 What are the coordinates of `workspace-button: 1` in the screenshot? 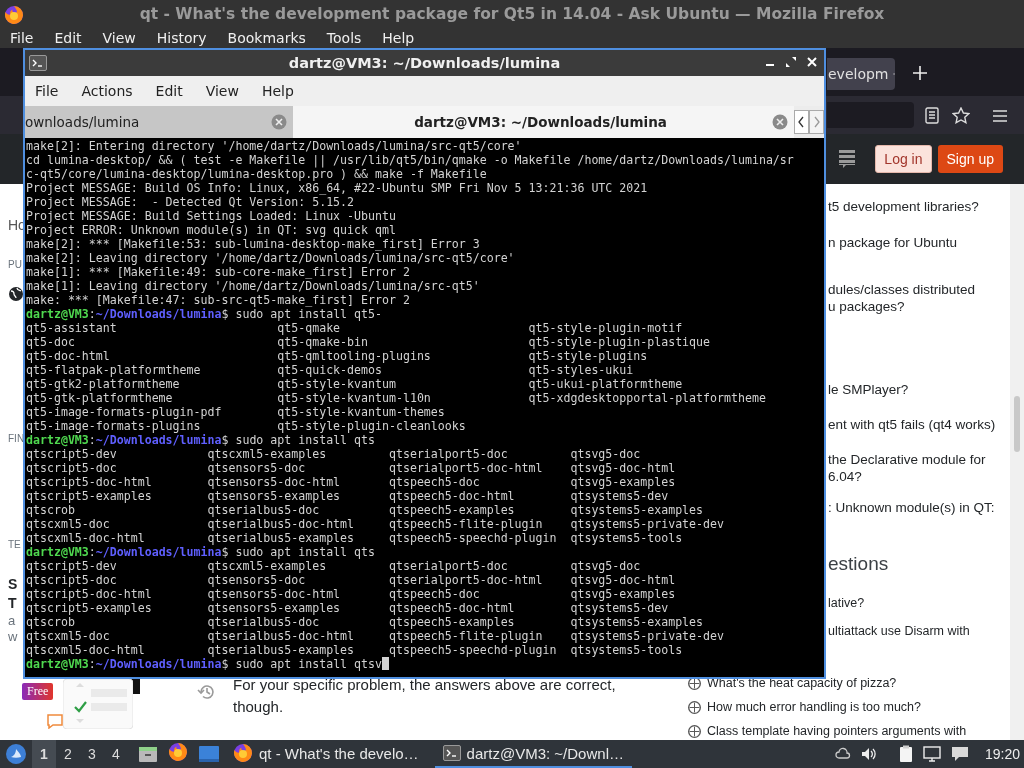 It's located at (44, 754).